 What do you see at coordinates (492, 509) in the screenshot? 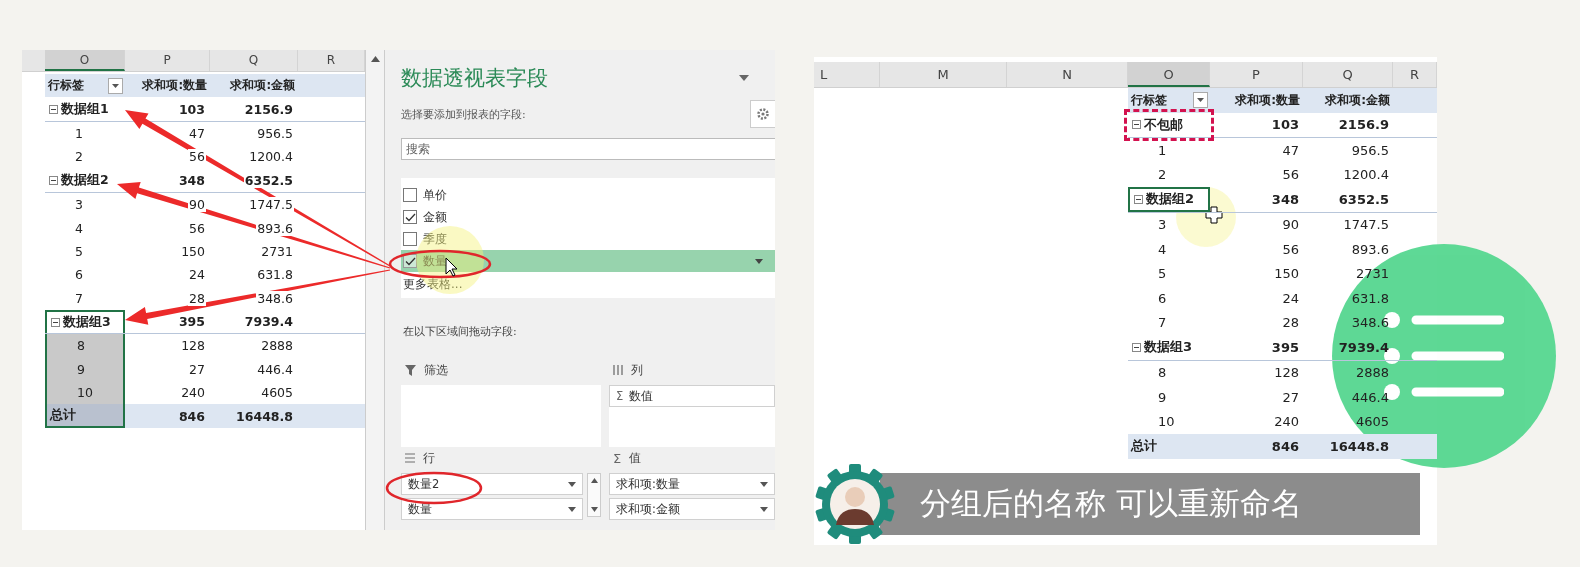
I see `area-field-item: 数量` at bounding box center [492, 509].